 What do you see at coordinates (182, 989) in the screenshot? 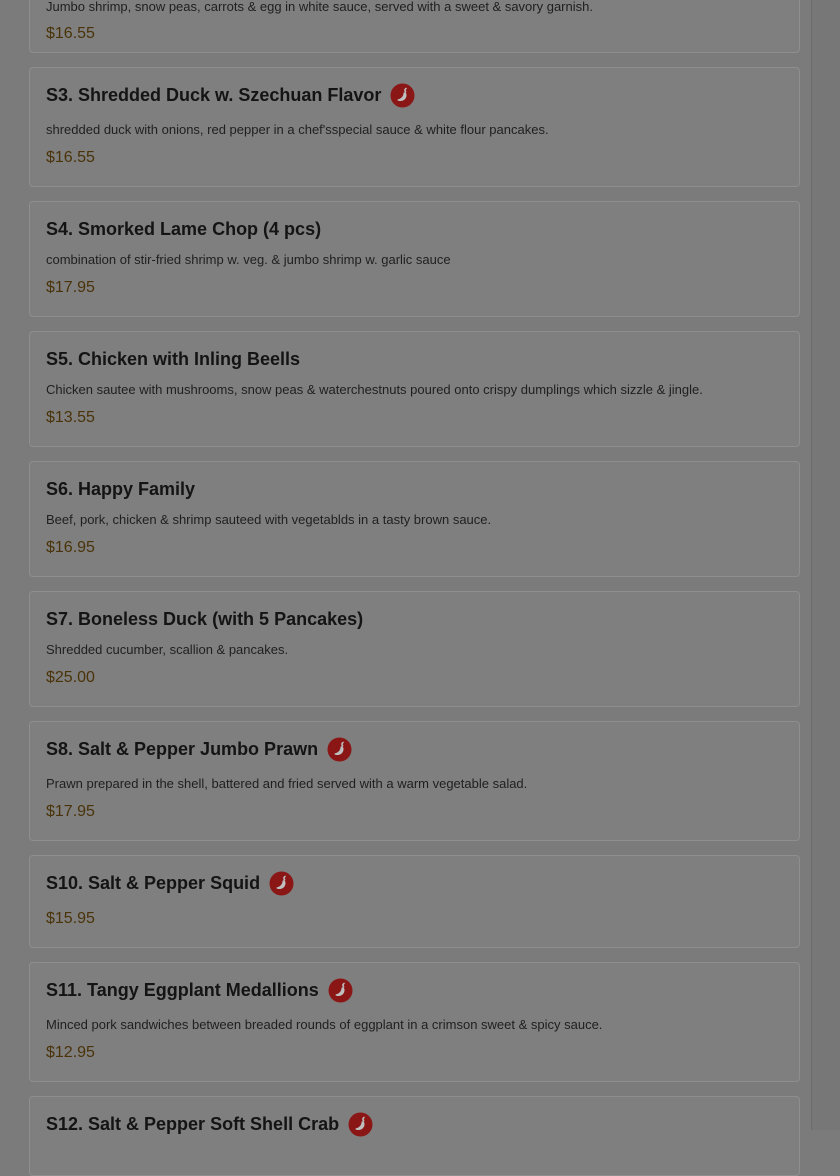
I see `item-title: S11. Tangy Eggplant Medallions` at bounding box center [182, 989].